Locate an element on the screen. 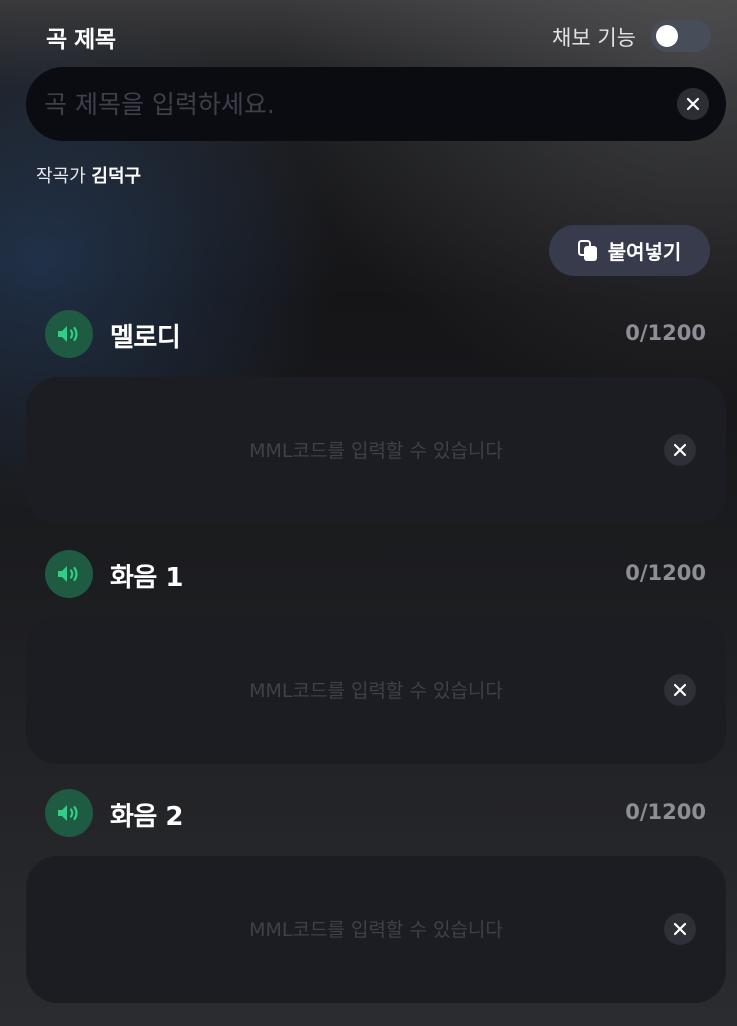 This screenshot has height=1026, width=737. header: 곡 제목 채보 기능 is located at coordinates (368, 34).